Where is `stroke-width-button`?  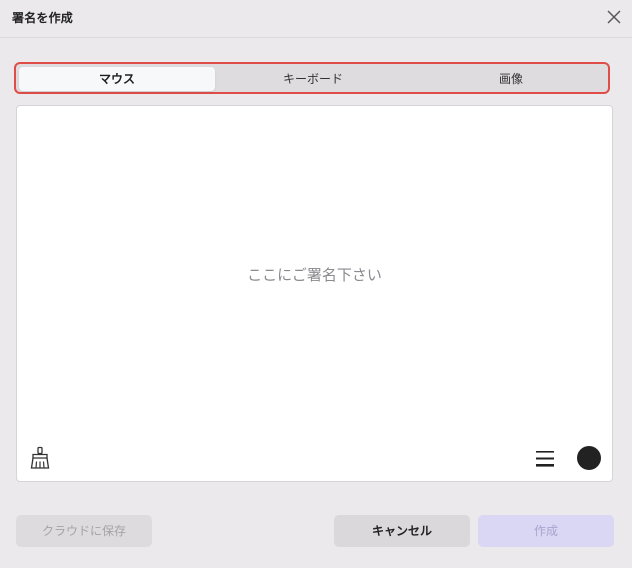 stroke-width-button is located at coordinates (545, 459).